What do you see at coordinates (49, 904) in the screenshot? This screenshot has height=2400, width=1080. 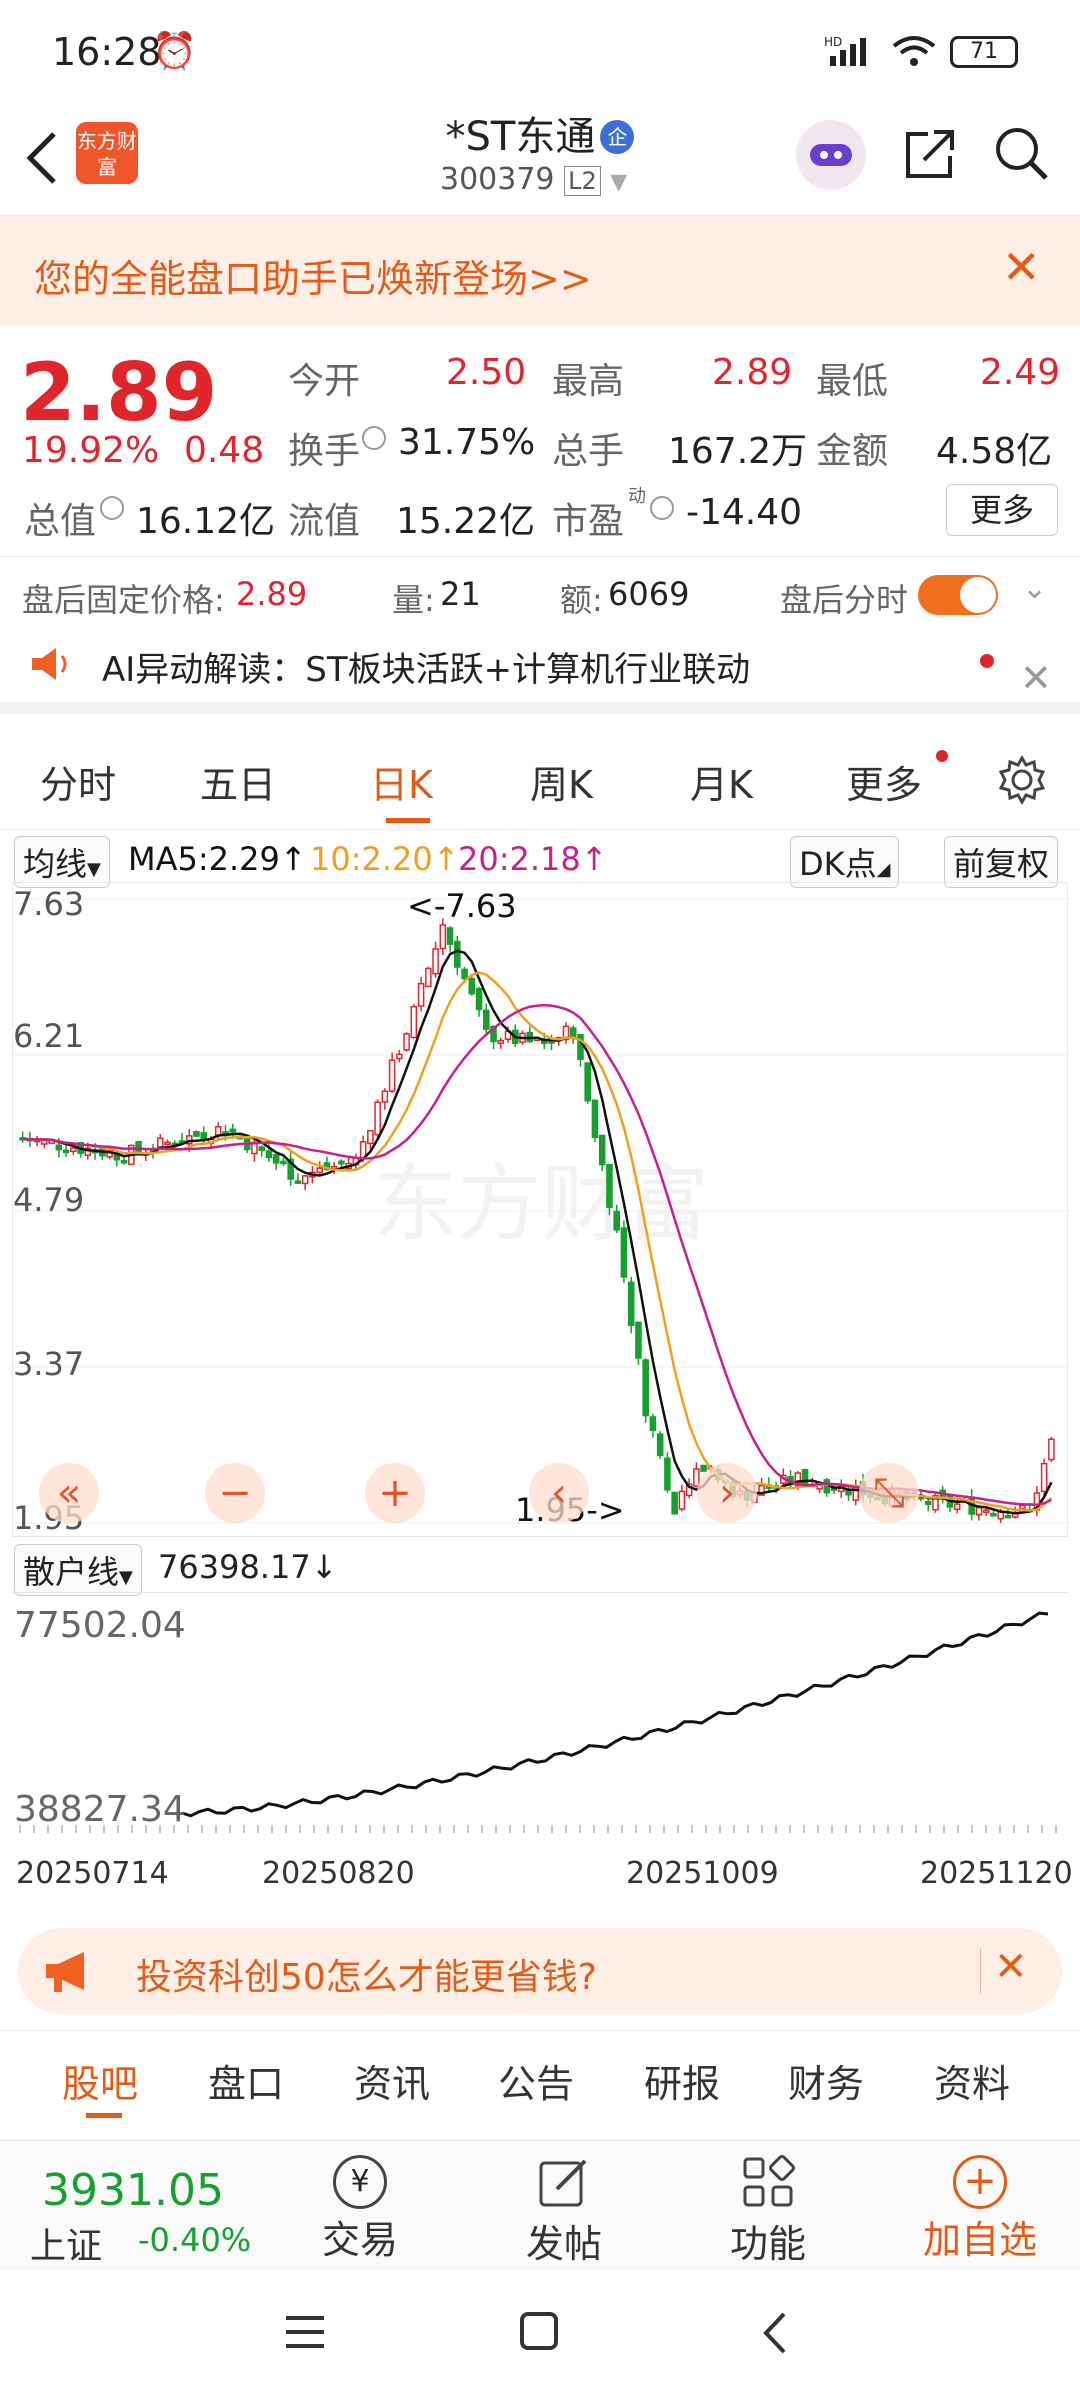 I see `y-tick: 7.63` at bounding box center [49, 904].